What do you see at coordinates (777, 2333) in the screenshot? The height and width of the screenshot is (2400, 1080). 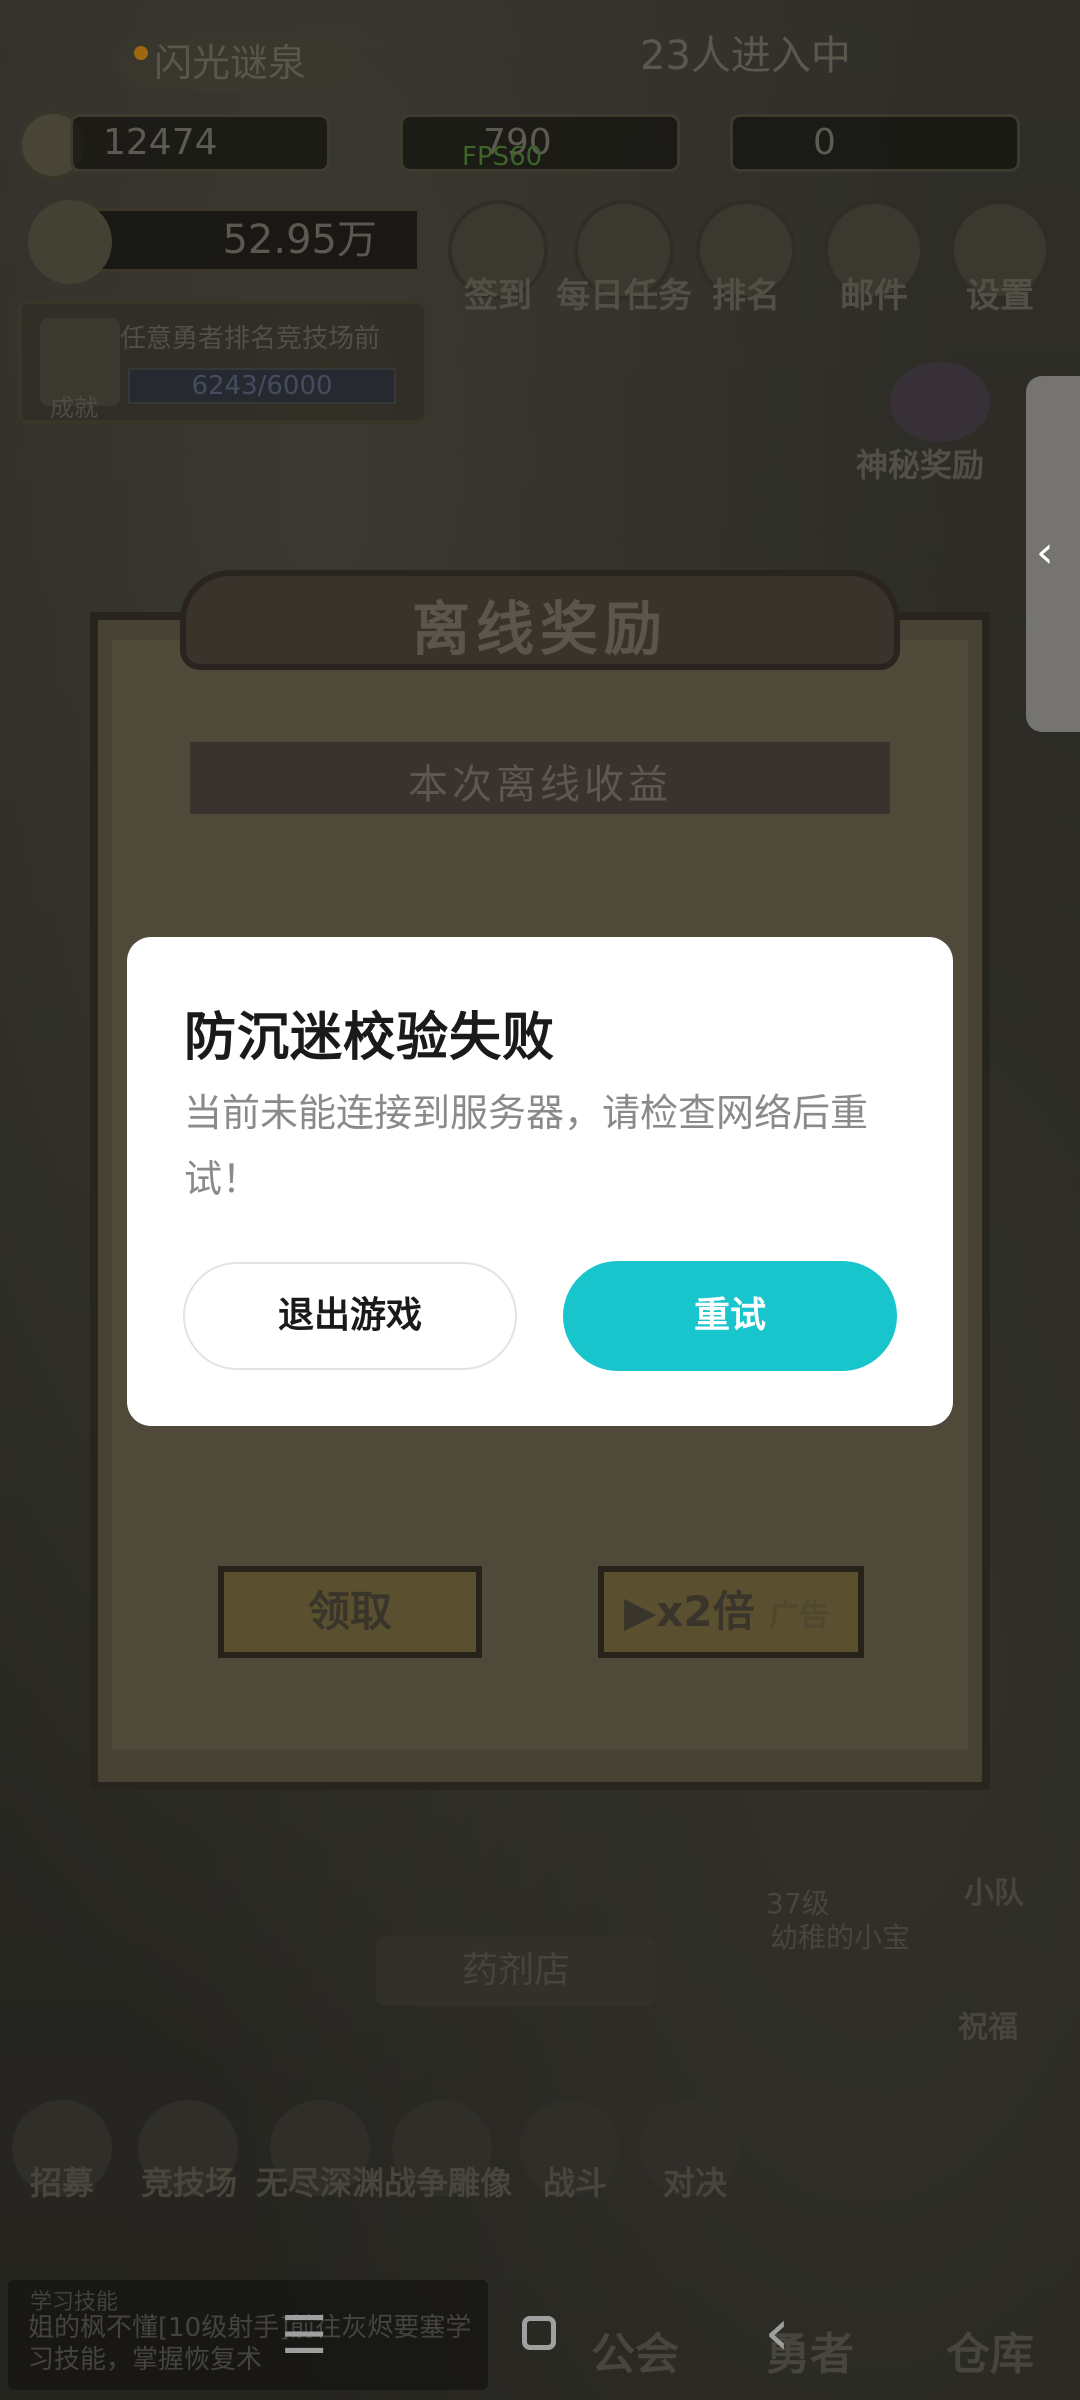 I see `back-icon: ‹` at bounding box center [777, 2333].